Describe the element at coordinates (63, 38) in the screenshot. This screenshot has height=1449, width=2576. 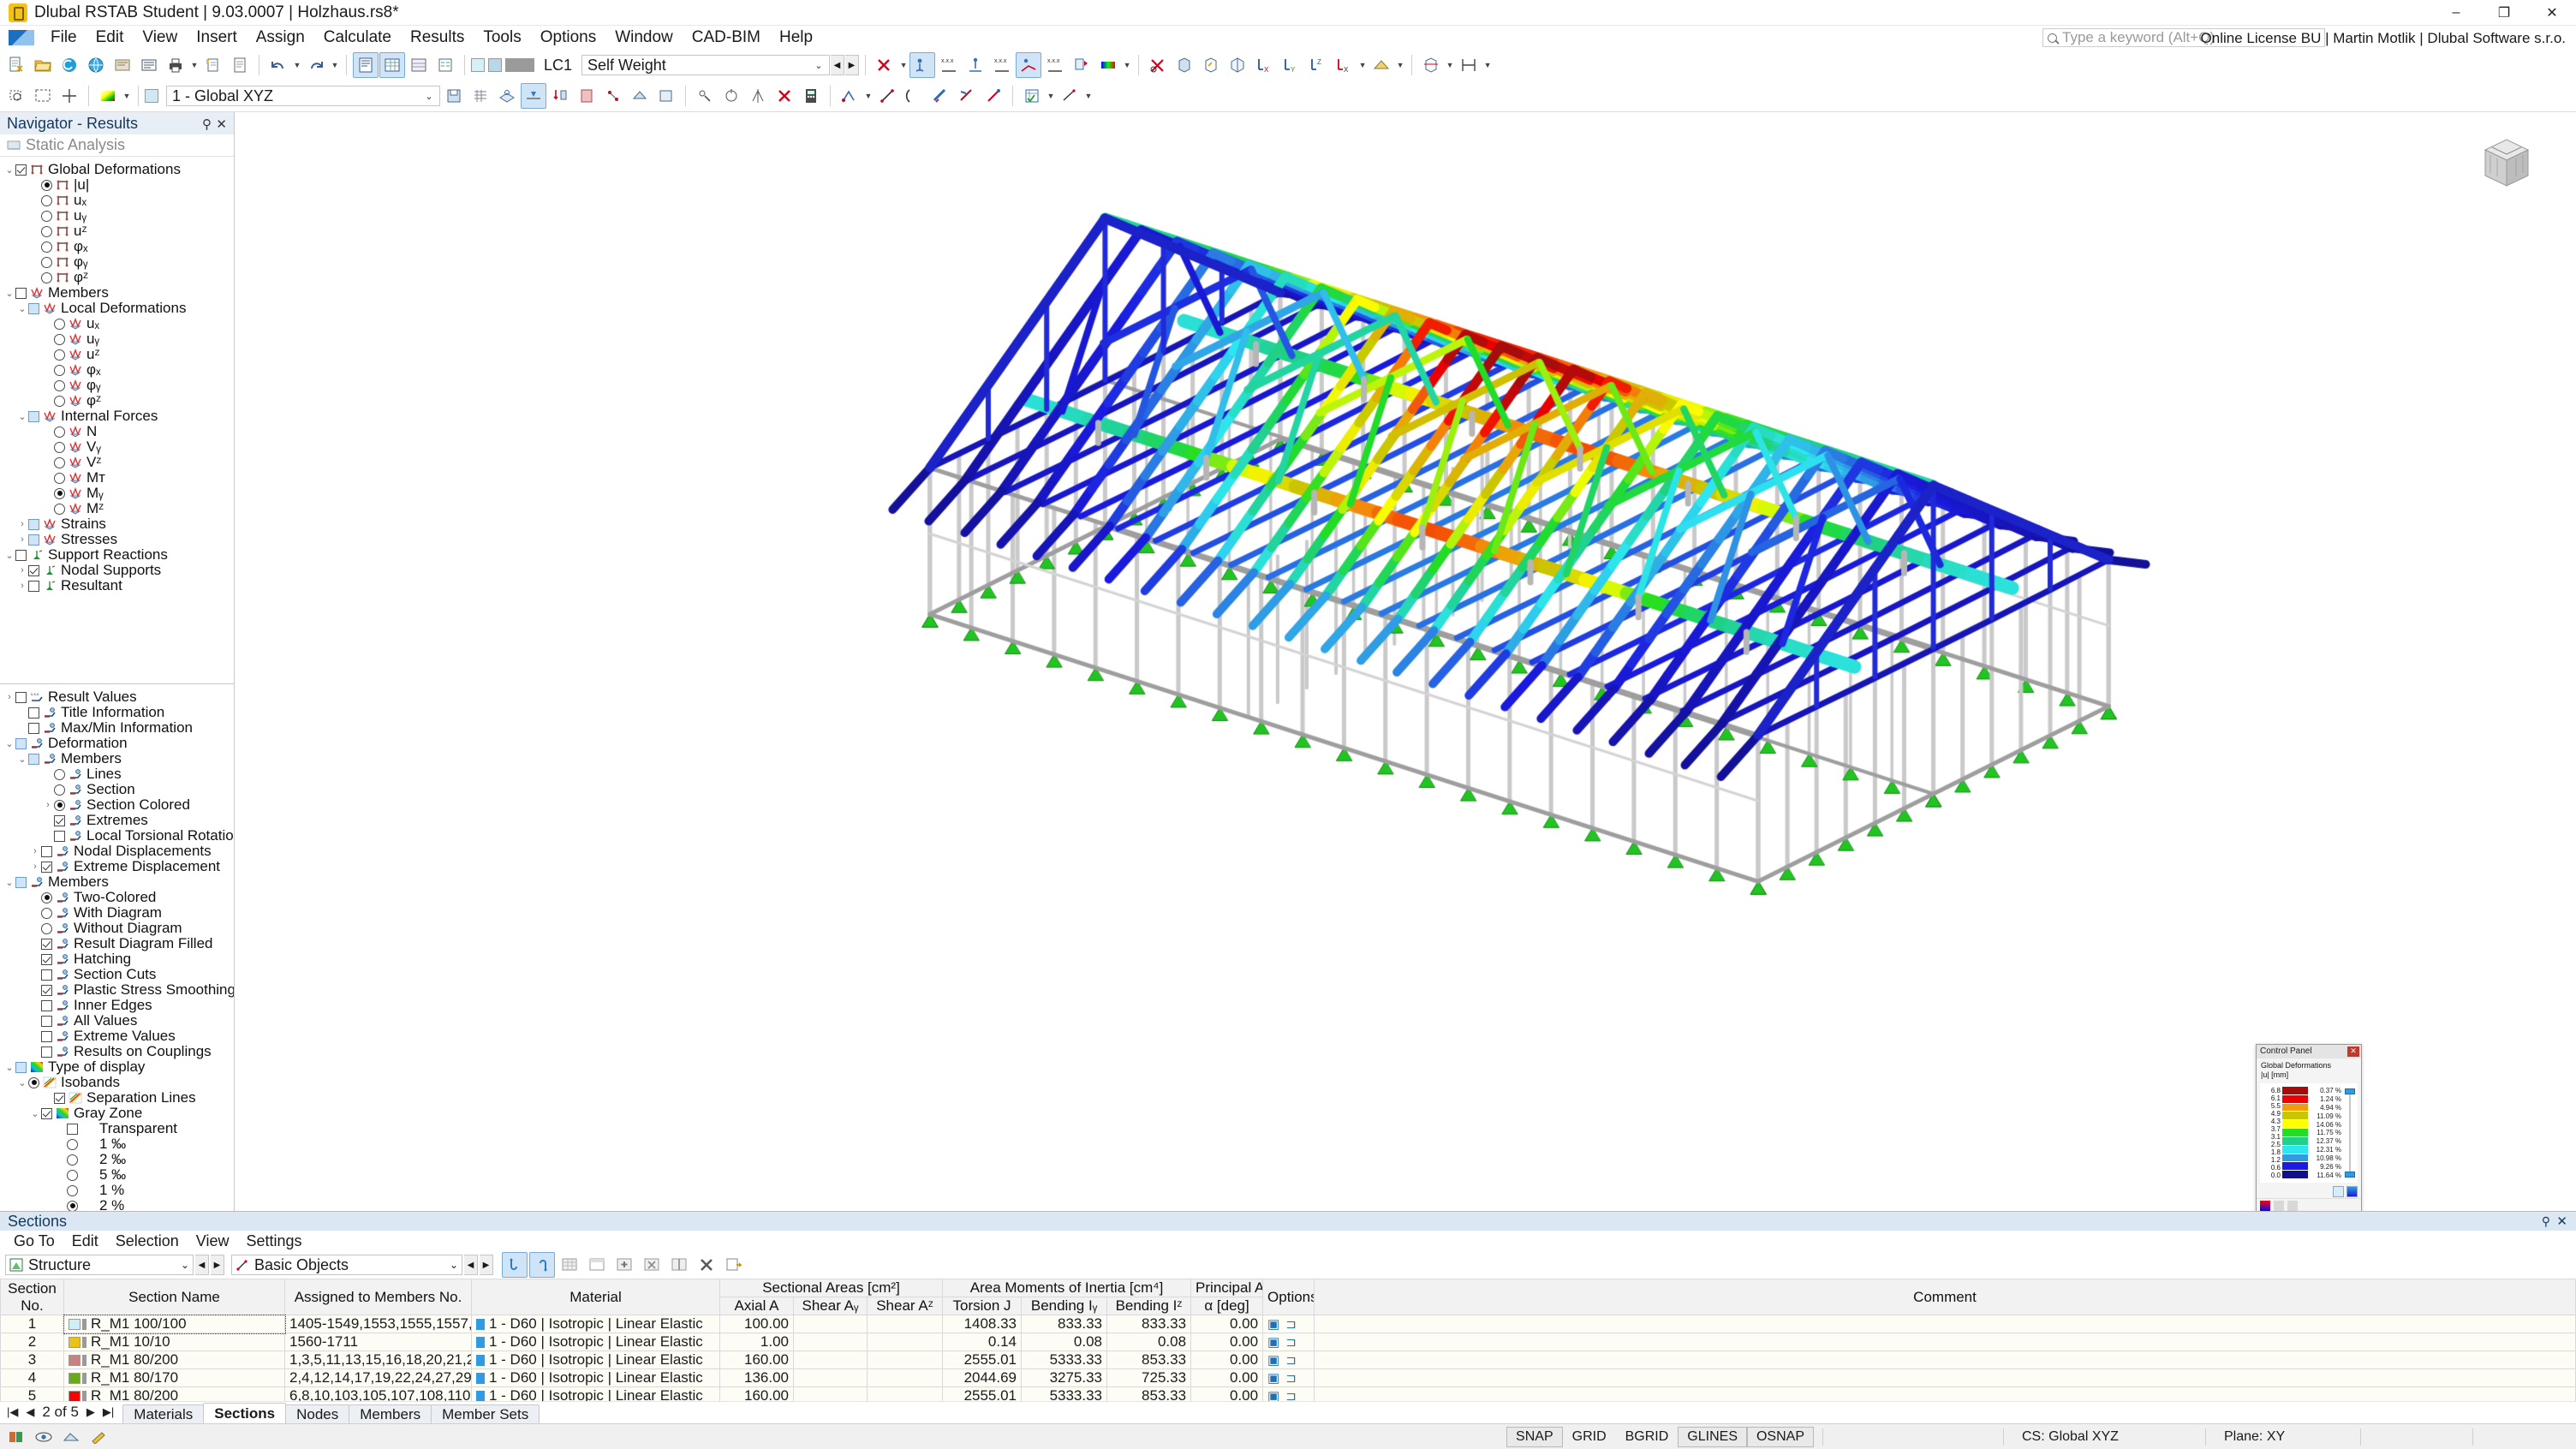
I see `menu-file: File` at that location.